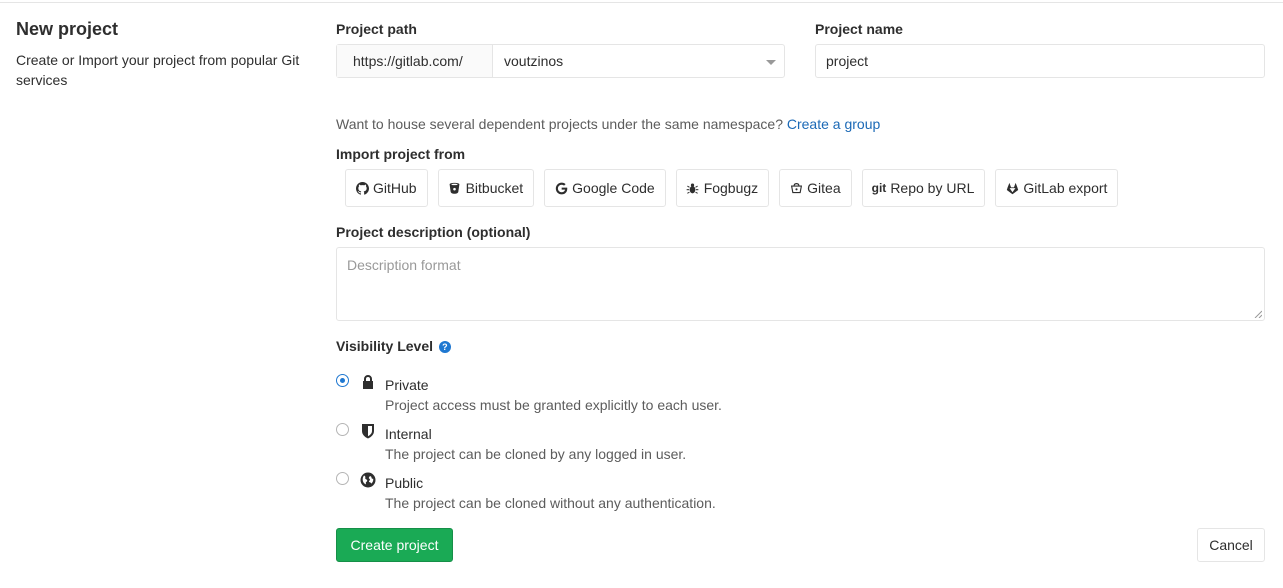 This screenshot has height=588, width=1283. Describe the element at coordinates (693, 188) in the screenshot. I see `bug-icon` at that location.